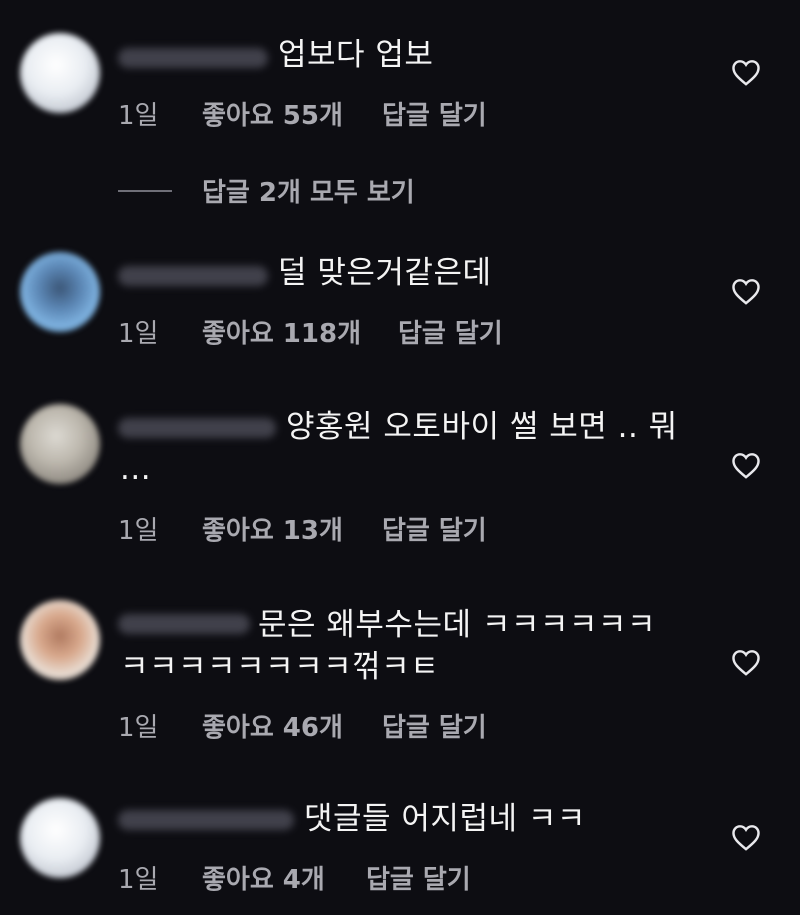  Describe the element at coordinates (445, 819) in the screenshot. I see `comment-text: 댓글들 어지럽네 ㅋㅋ` at that location.